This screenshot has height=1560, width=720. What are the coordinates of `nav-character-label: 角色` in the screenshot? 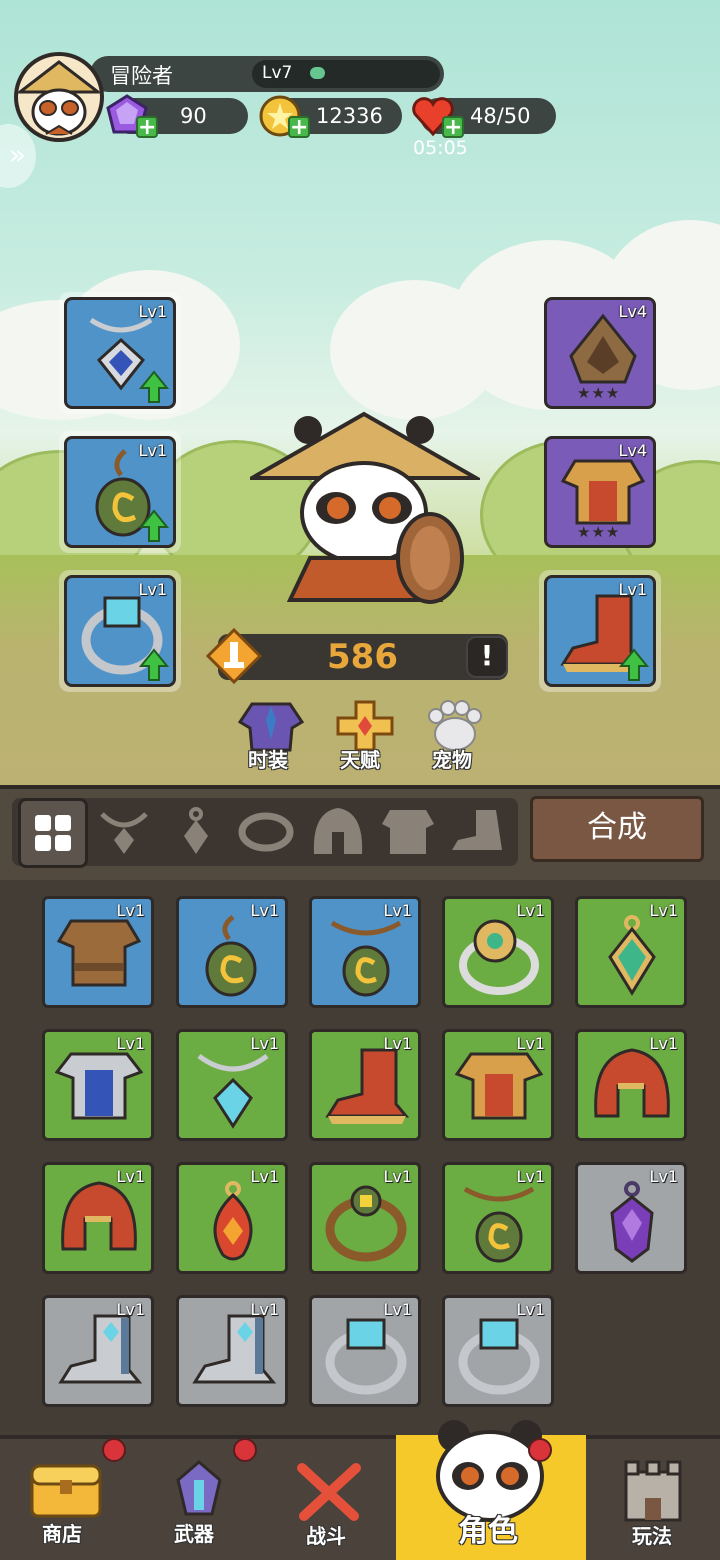 It's located at (488, 1528).